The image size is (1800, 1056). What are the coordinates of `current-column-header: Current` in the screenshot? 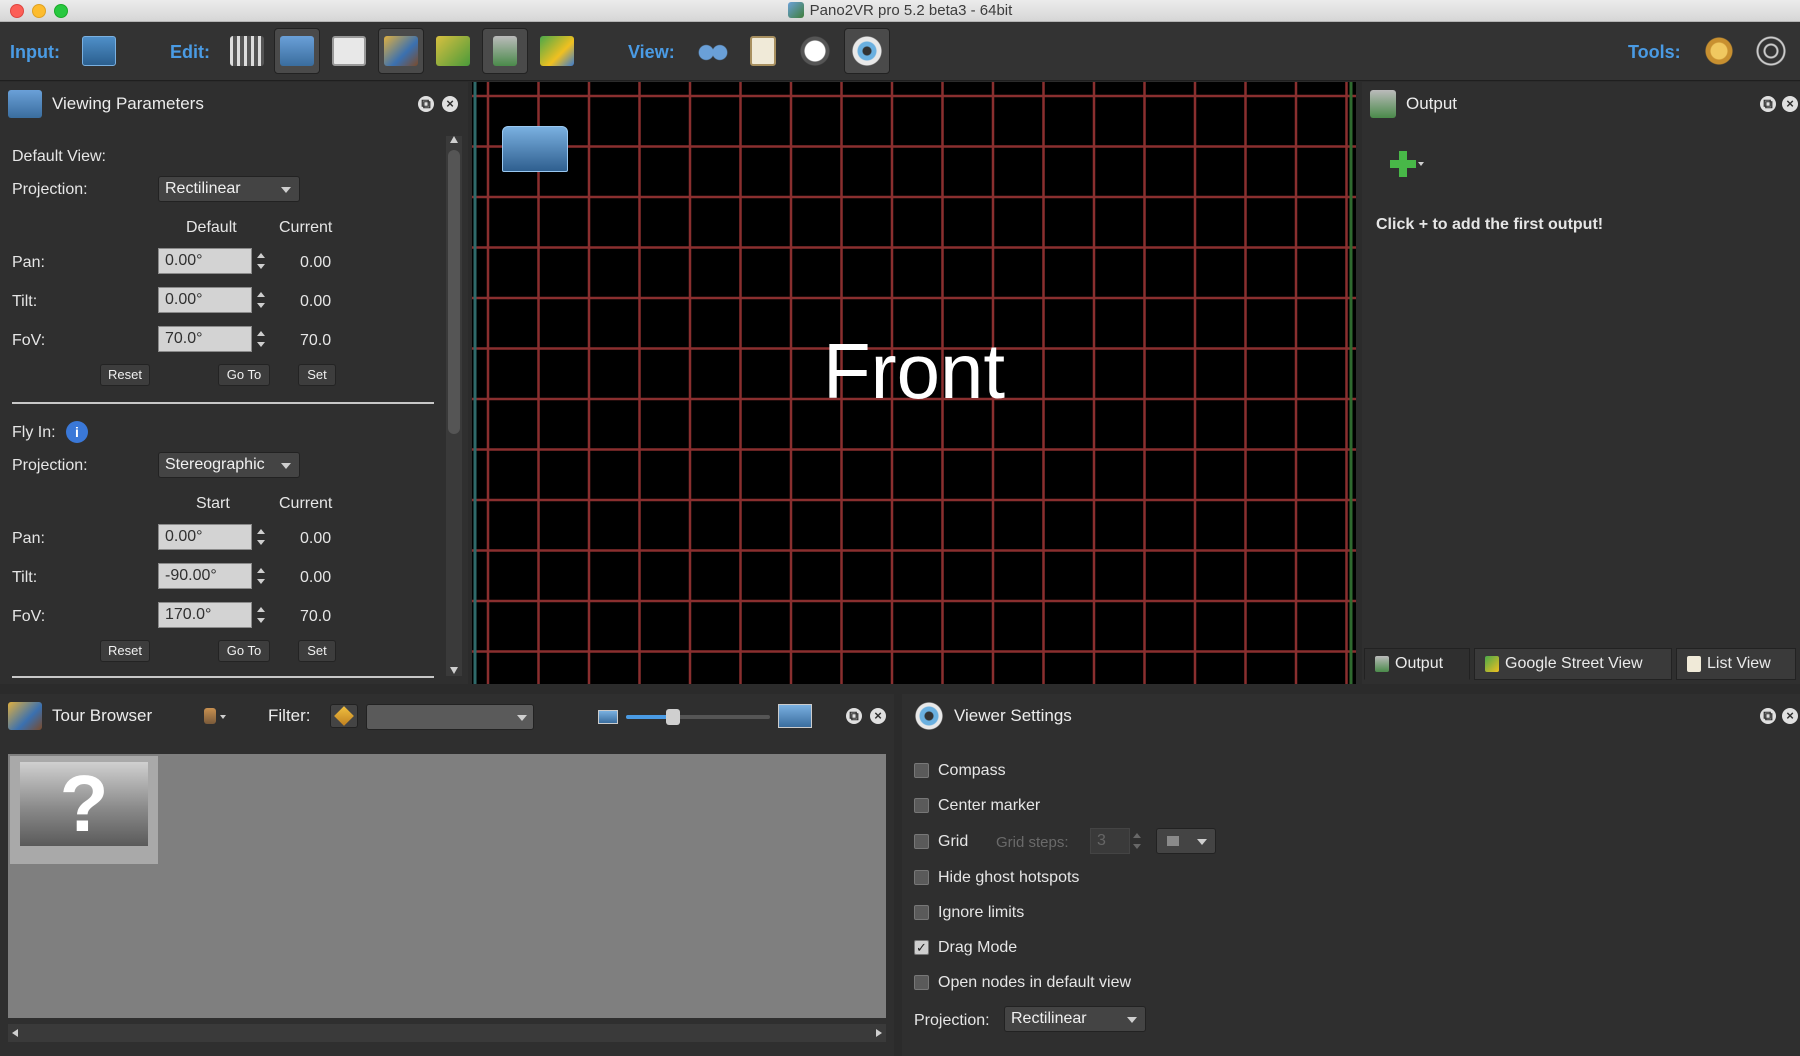 It's located at (306, 227).